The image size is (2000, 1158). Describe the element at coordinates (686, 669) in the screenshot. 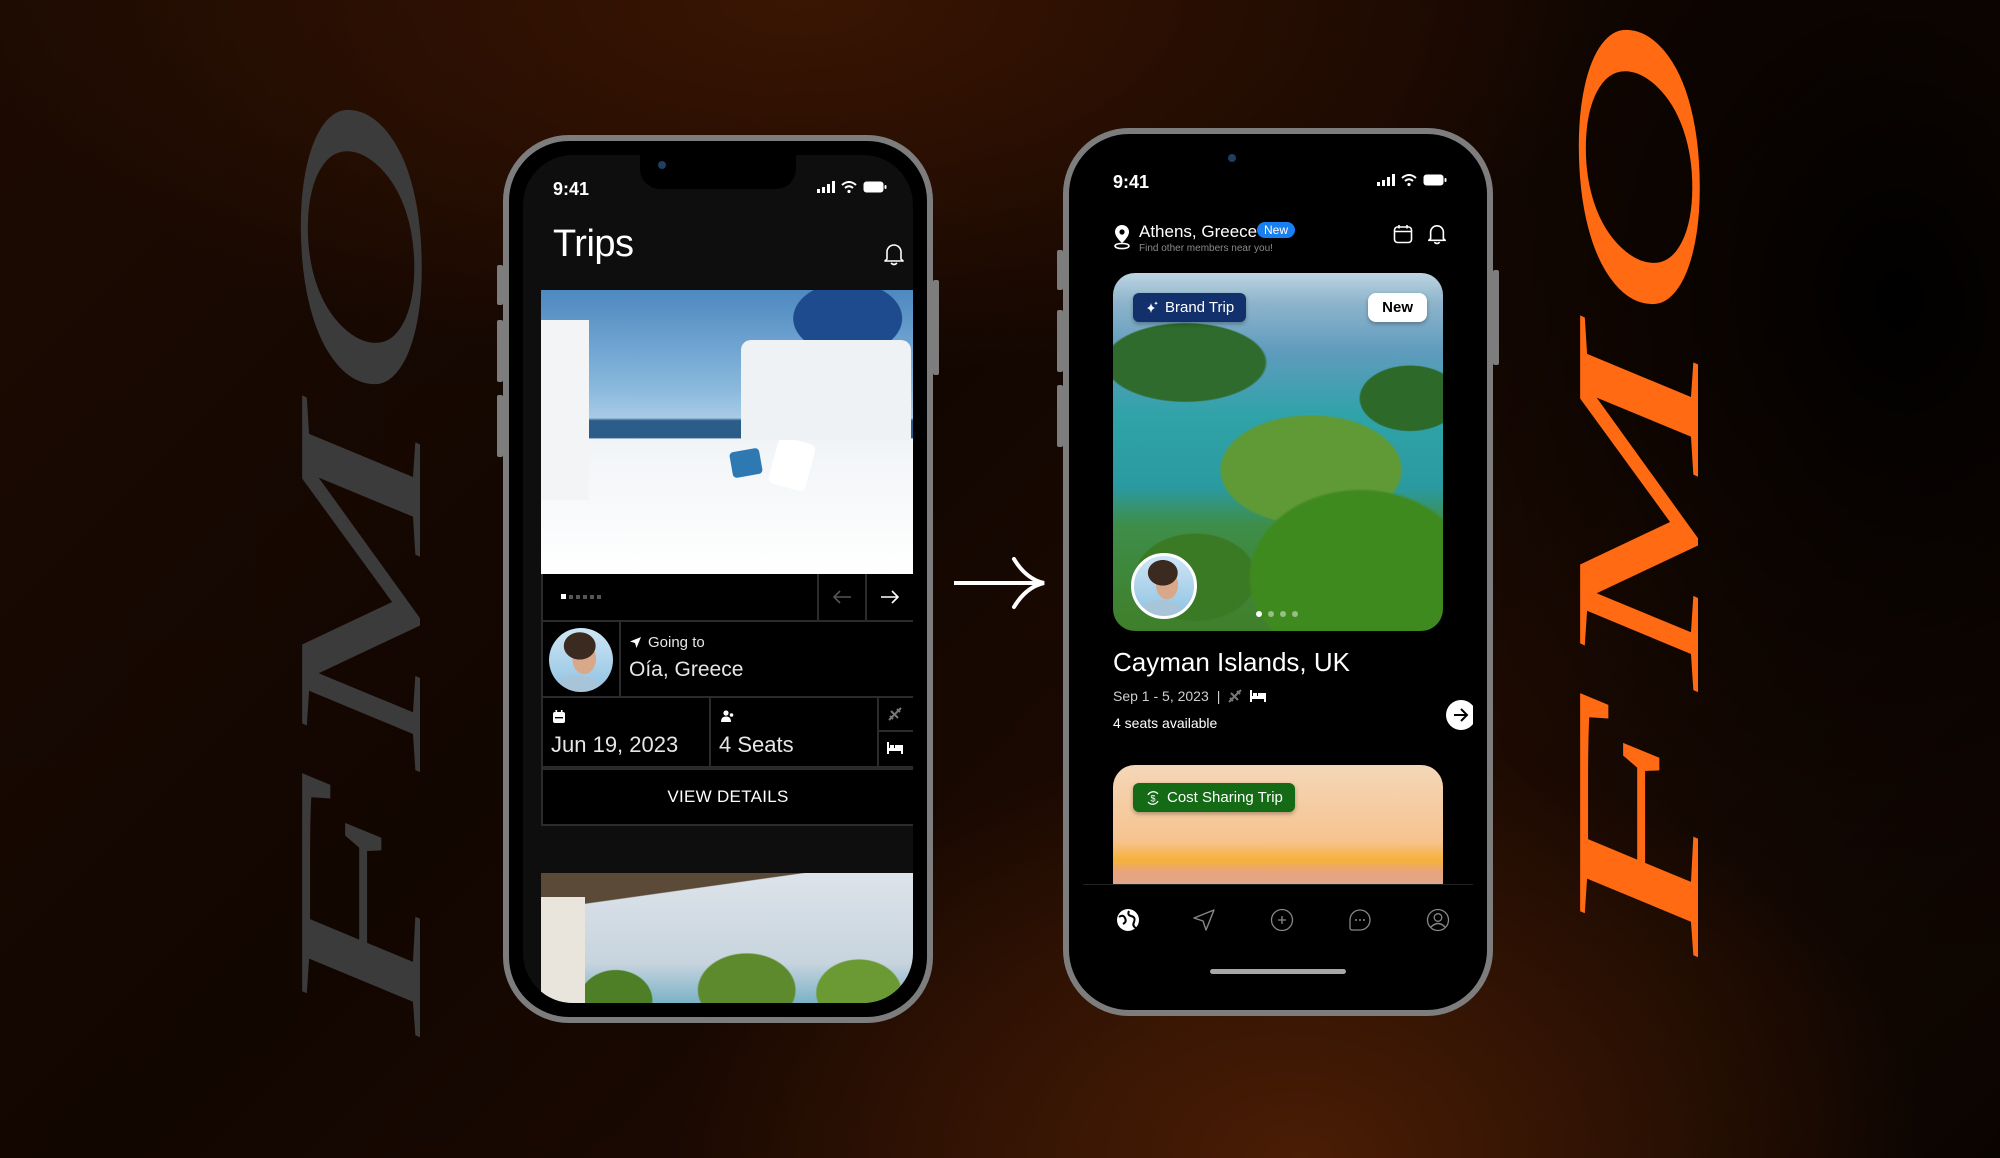

I see `destination-text: Oía, Greece` at that location.